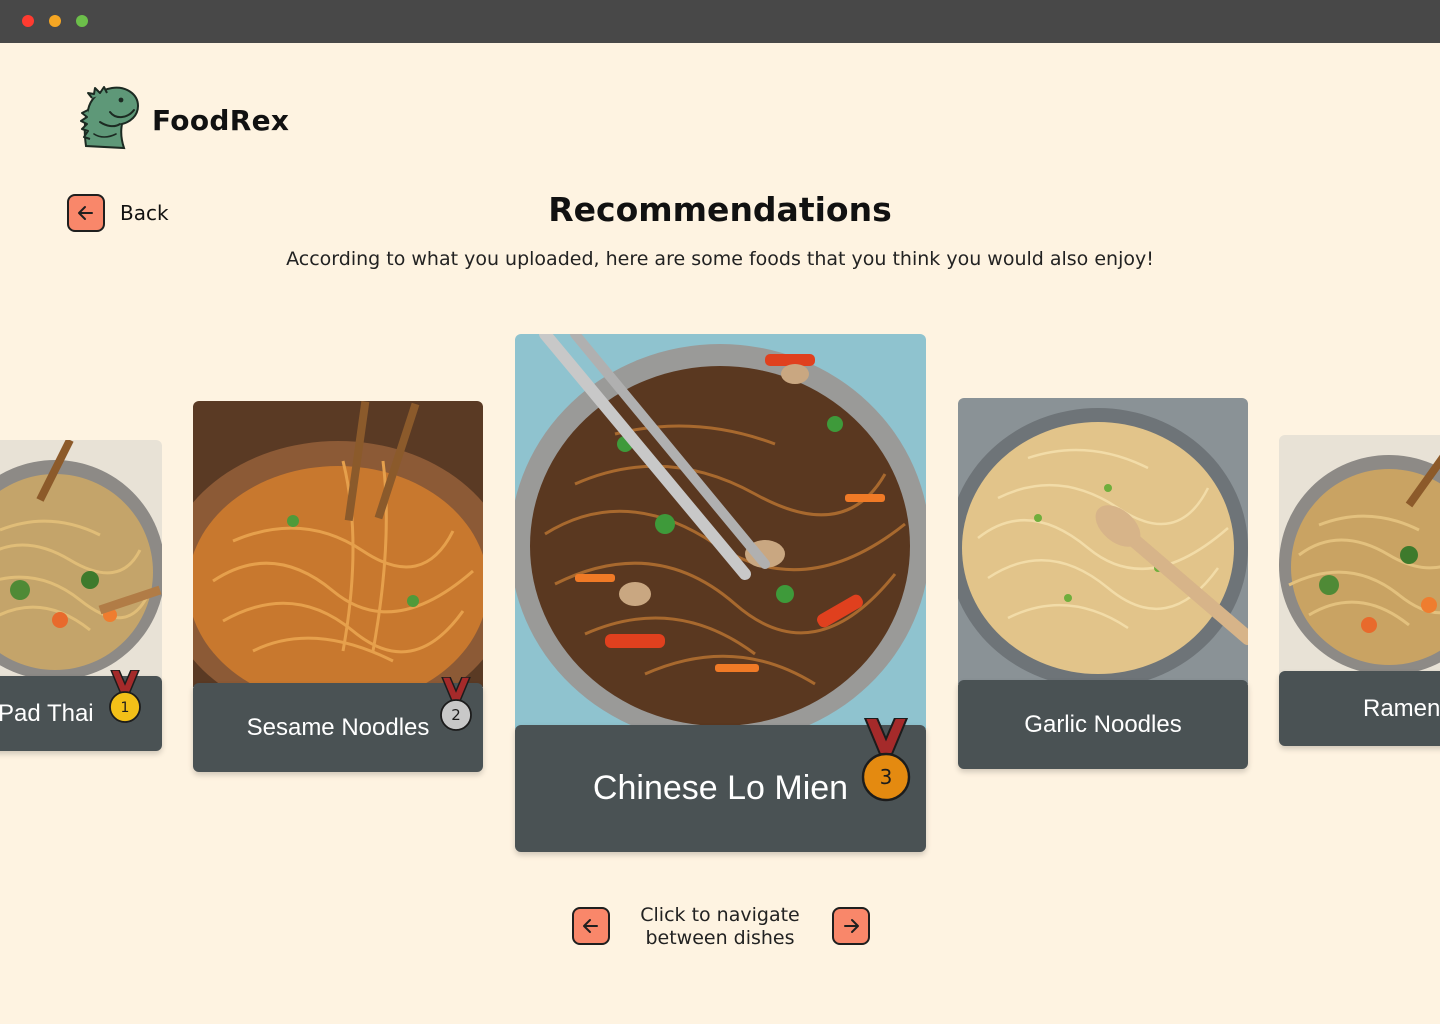 This screenshot has height=1024, width=1440. Describe the element at coordinates (720, 915) in the screenshot. I see `navigation-hint-line1: Click to navigate` at that location.